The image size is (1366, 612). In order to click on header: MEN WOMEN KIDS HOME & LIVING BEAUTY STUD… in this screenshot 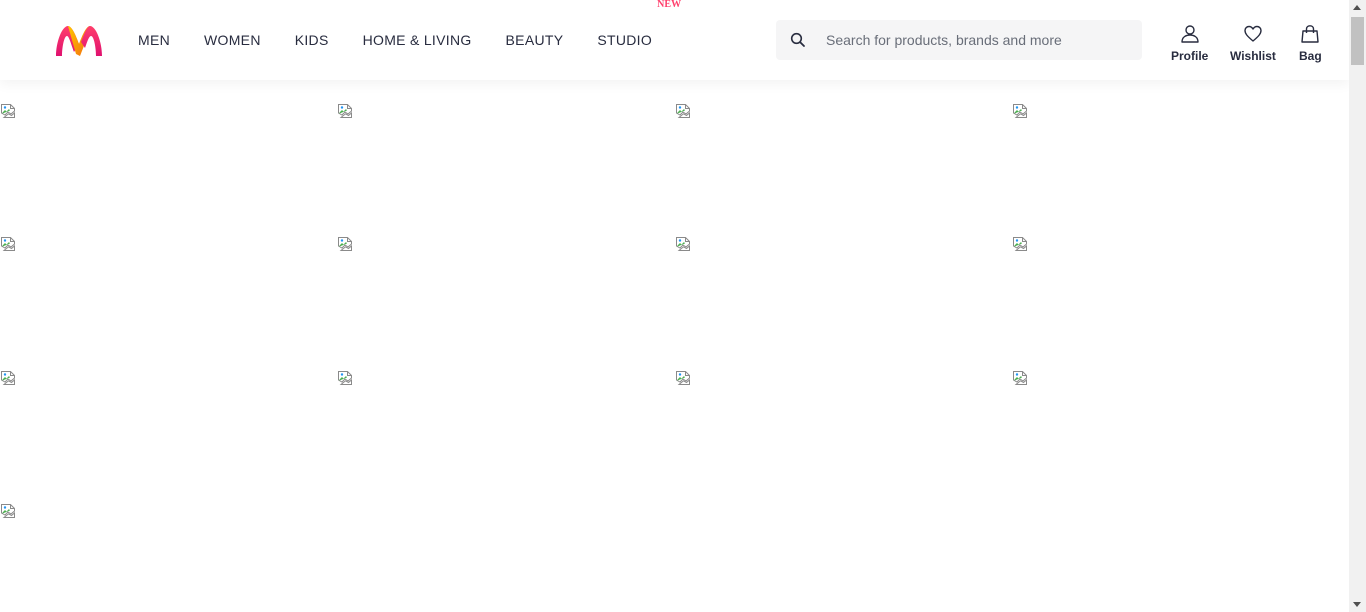, I will do `click(674, 40)`.